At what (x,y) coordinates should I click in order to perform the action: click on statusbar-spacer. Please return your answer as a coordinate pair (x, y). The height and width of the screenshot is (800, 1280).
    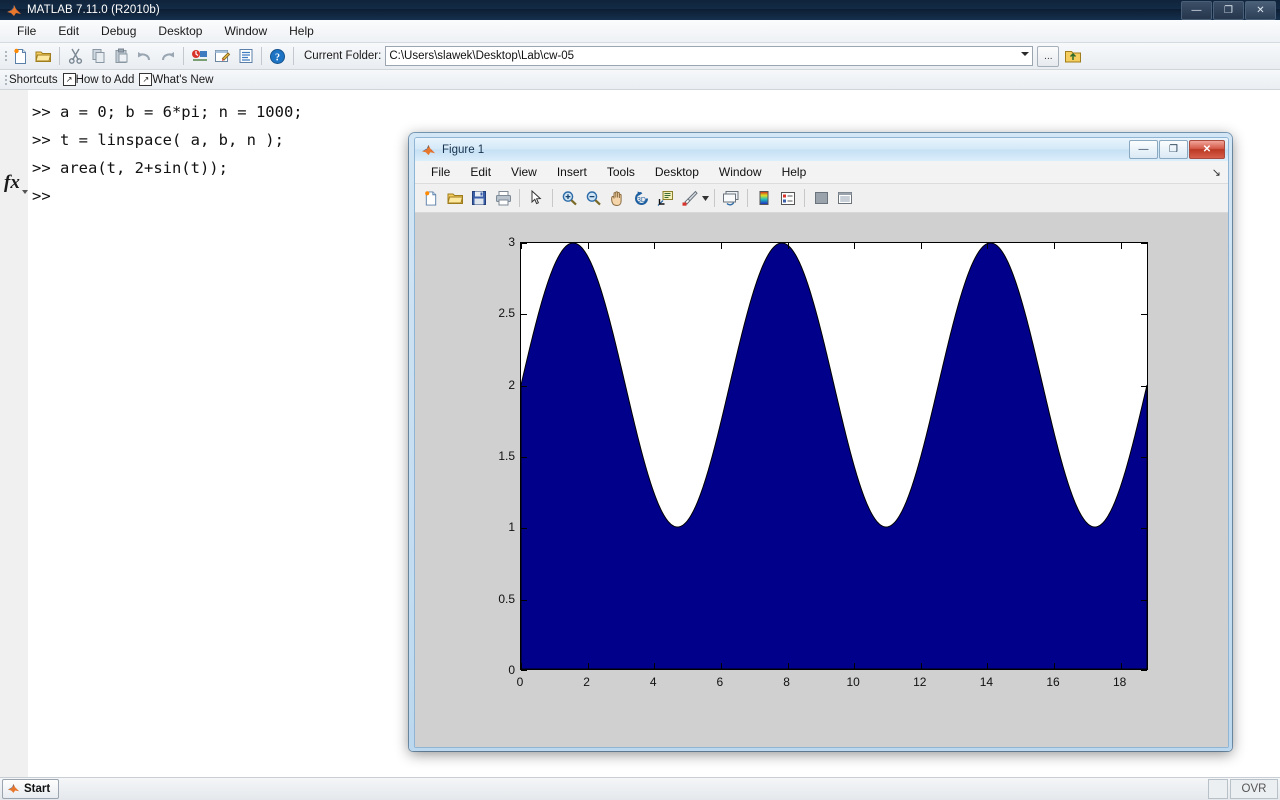
    Looking at the image, I should click on (1218, 789).